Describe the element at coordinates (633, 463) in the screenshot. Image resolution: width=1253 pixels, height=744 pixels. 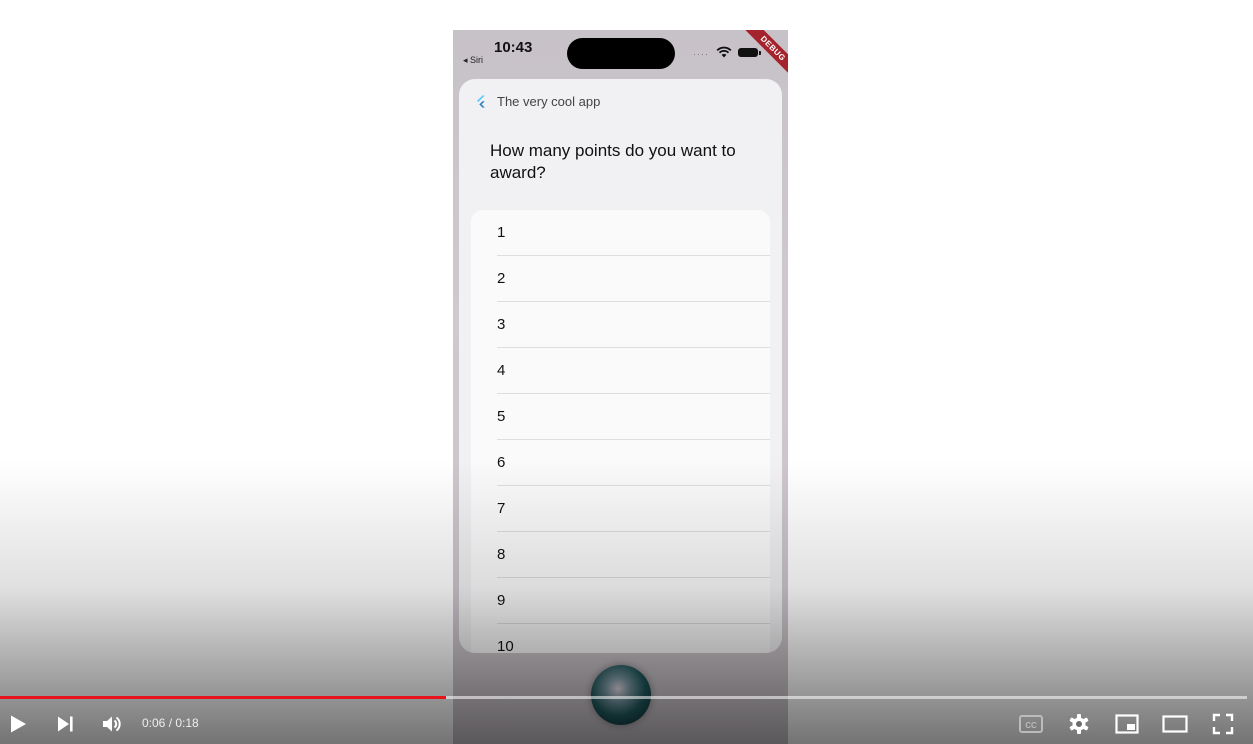
I see `option-item: 6` at that location.